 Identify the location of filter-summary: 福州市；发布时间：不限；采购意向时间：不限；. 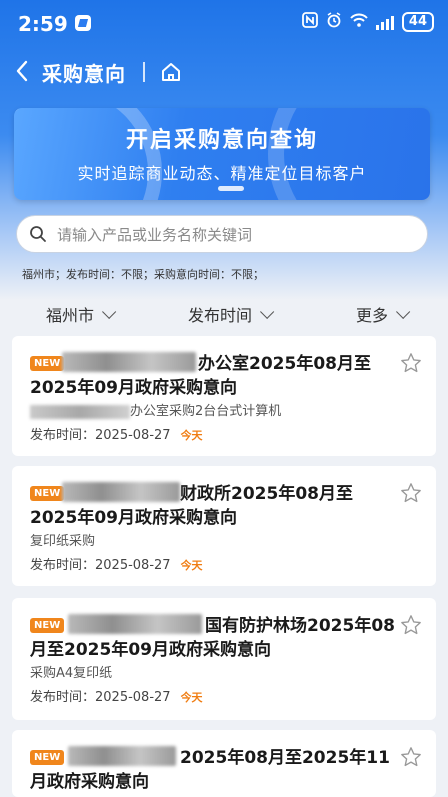
(143, 274).